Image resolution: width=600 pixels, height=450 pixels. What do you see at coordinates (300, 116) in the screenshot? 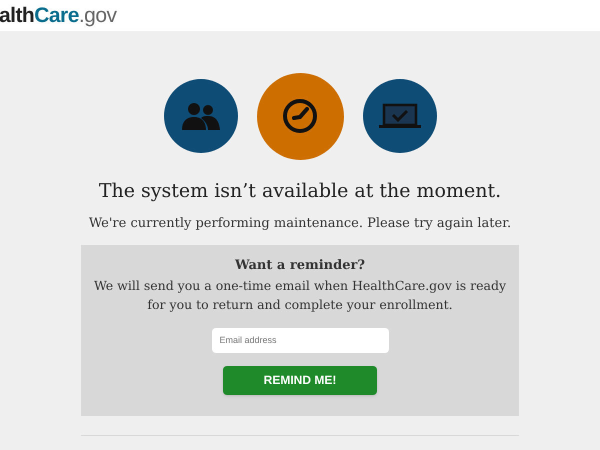
I see `clock-icon` at bounding box center [300, 116].